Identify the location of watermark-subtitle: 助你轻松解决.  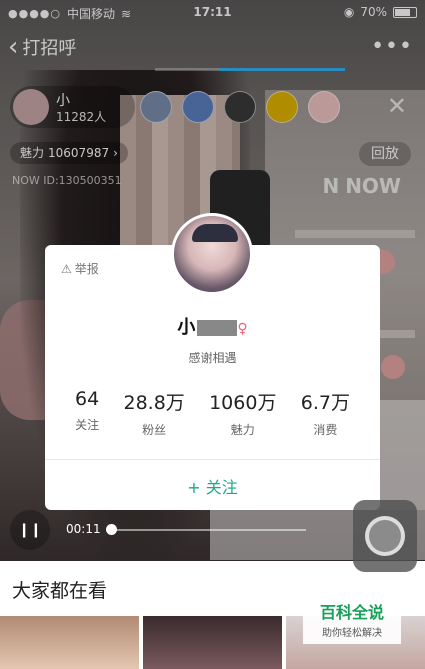
(352, 633).